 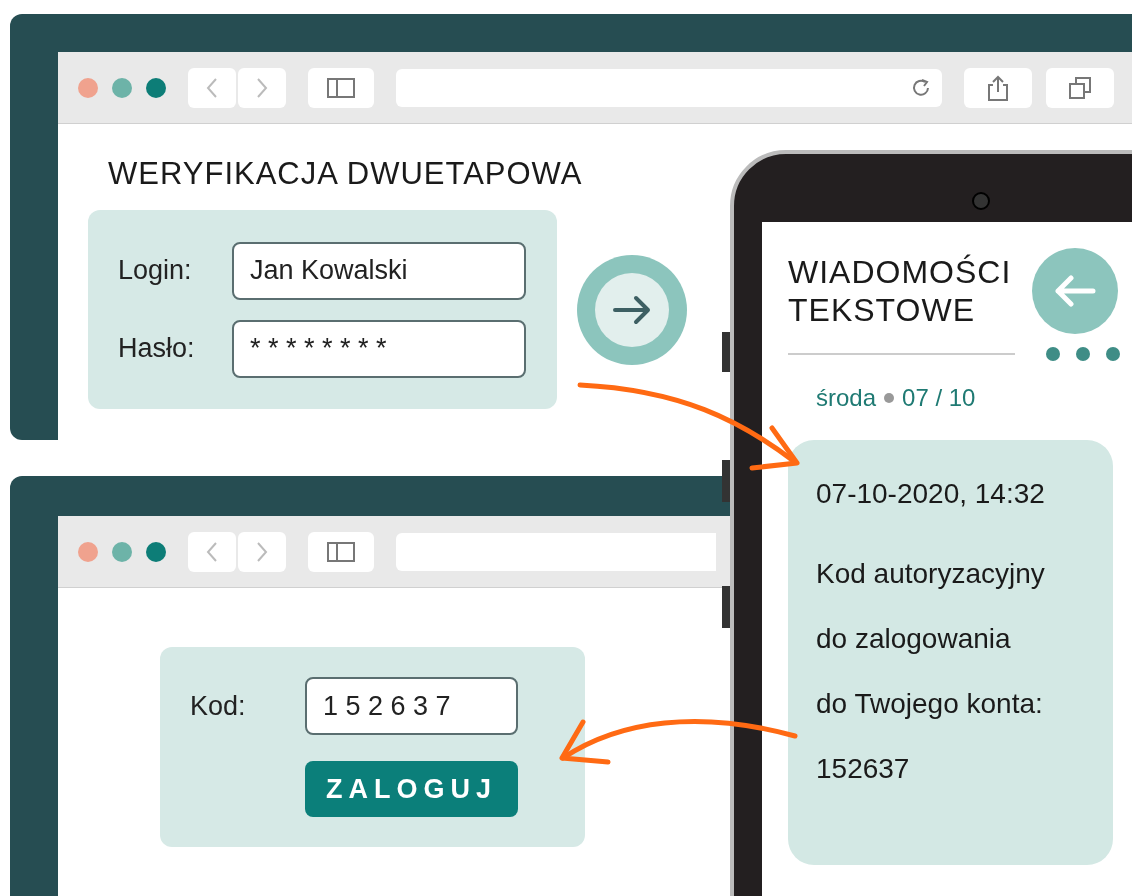 I want to click on field-label: Login:, so click(x=155, y=271).